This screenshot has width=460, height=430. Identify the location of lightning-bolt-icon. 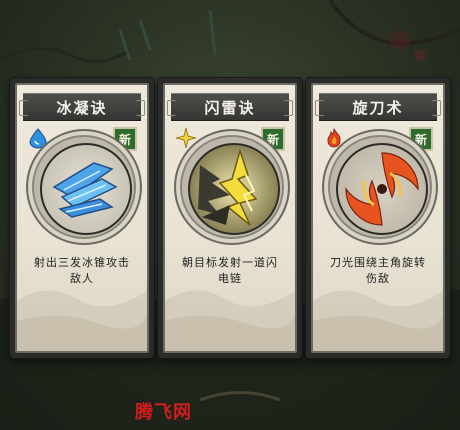
(228, 187).